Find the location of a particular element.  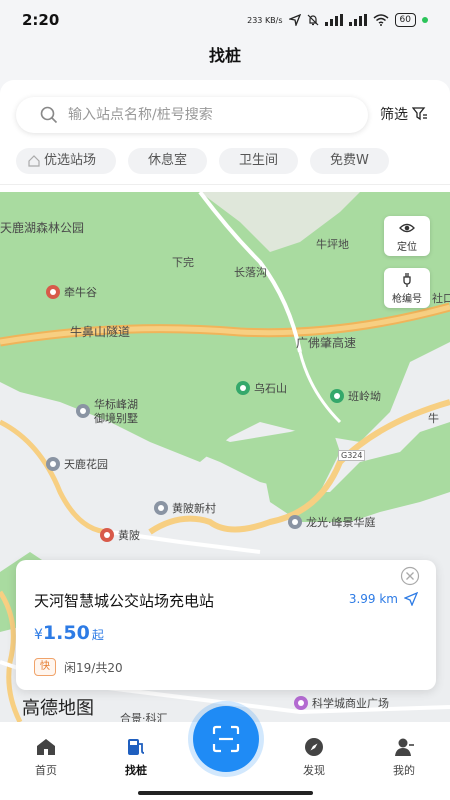

map-label: 牛鼻山隧道 is located at coordinates (100, 332).